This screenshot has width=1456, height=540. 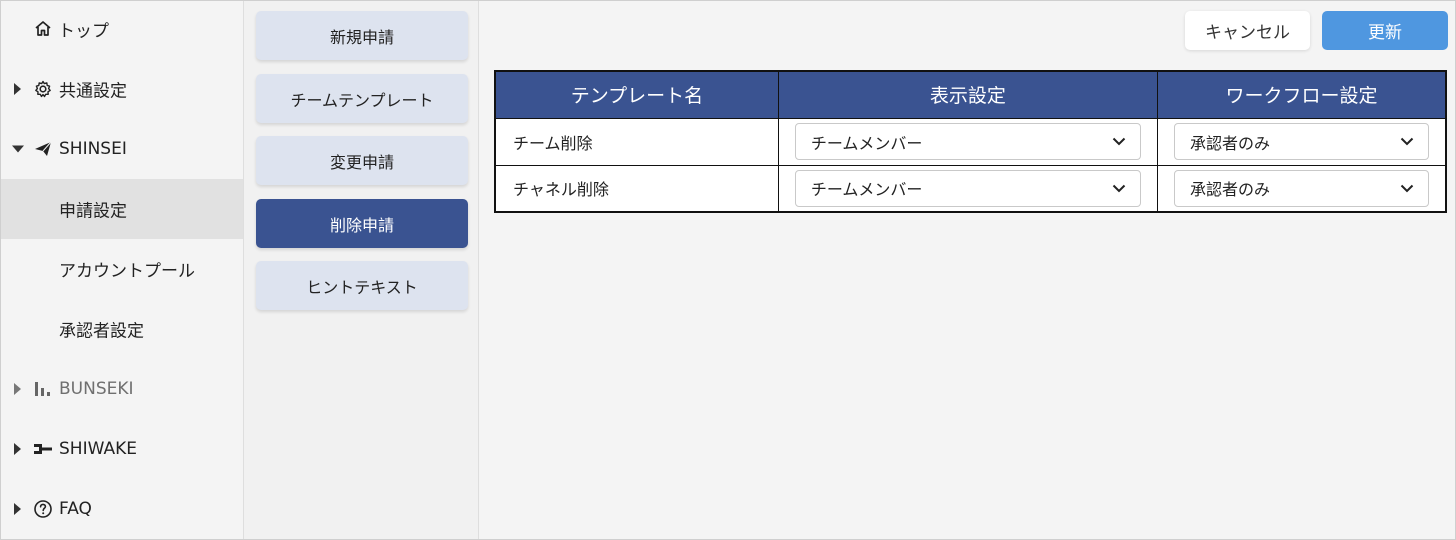 I want to click on sidebar-item-shinsei: SHINSEI, so click(x=122, y=149).